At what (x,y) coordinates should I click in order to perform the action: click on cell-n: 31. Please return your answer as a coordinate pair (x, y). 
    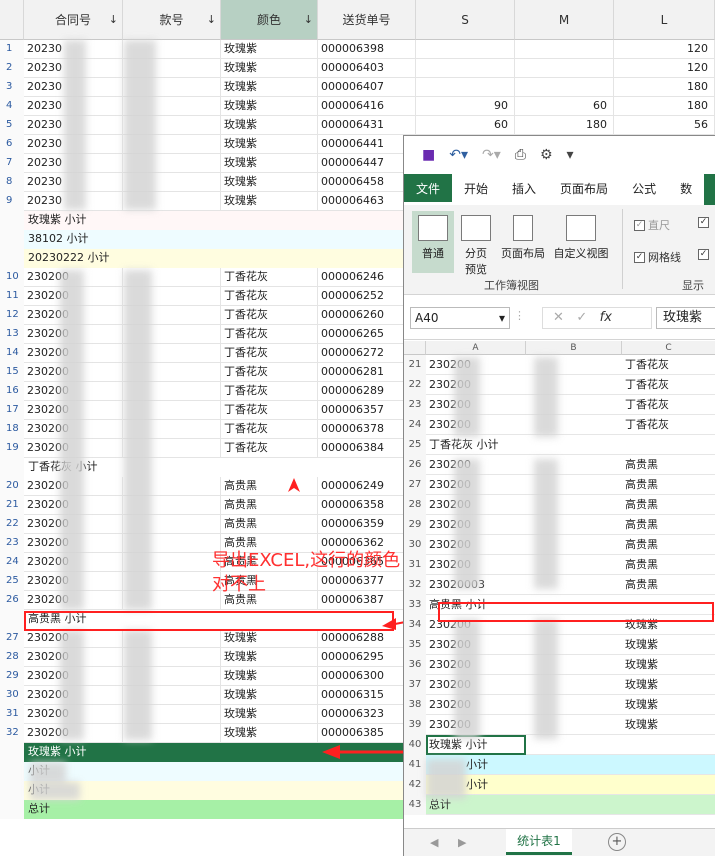
    Looking at the image, I should click on (12, 714).